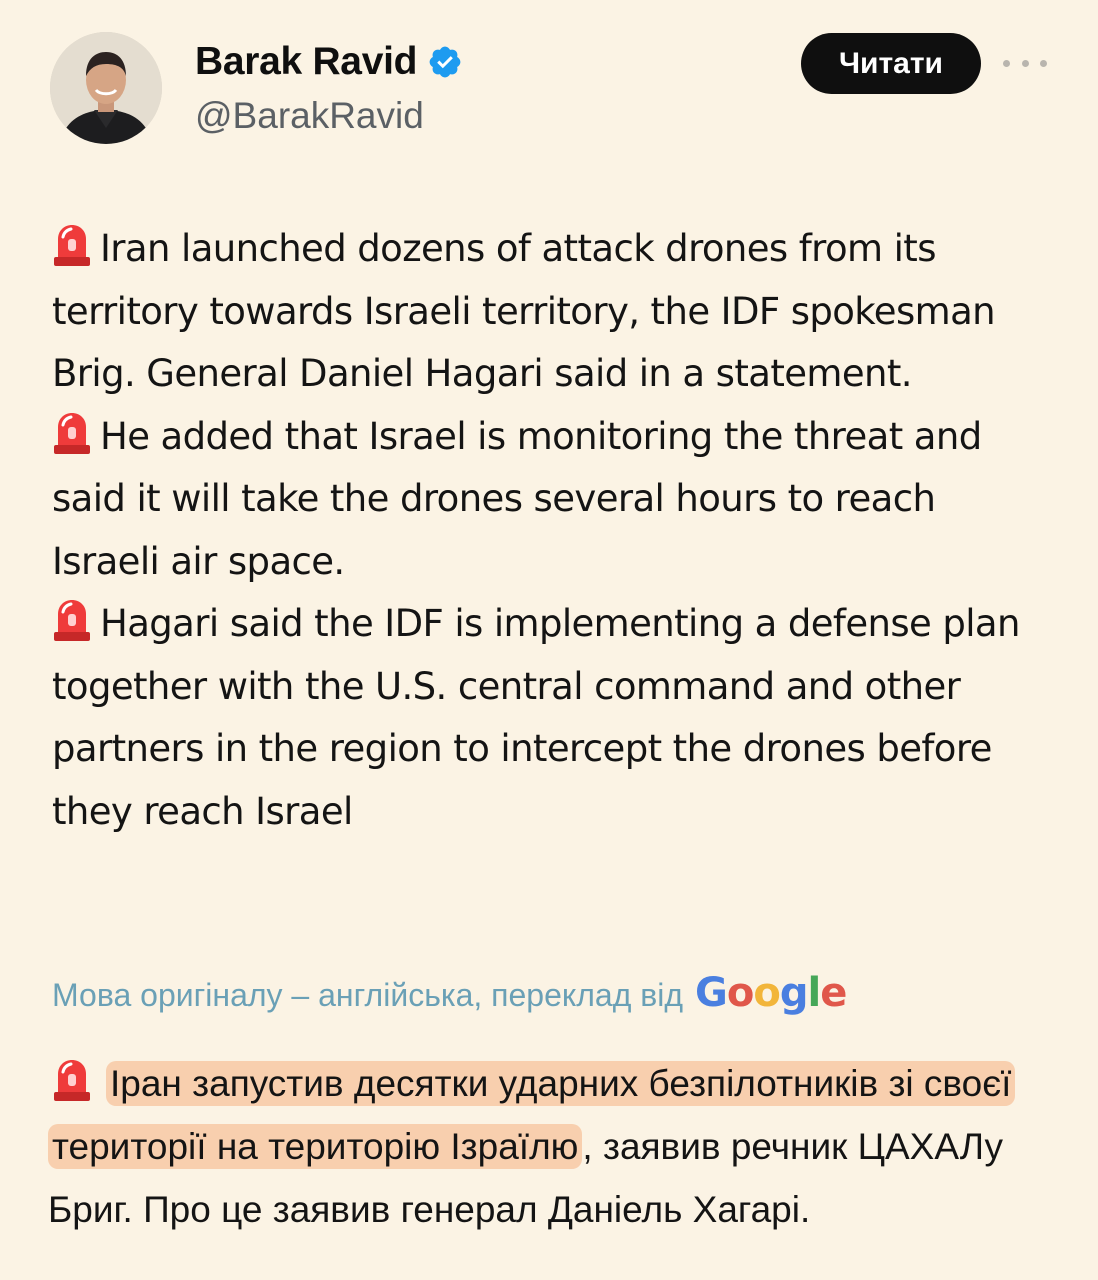 This screenshot has height=1280, width=1098. I want to click on author-name: Barak Ravid, so click(306, 62).